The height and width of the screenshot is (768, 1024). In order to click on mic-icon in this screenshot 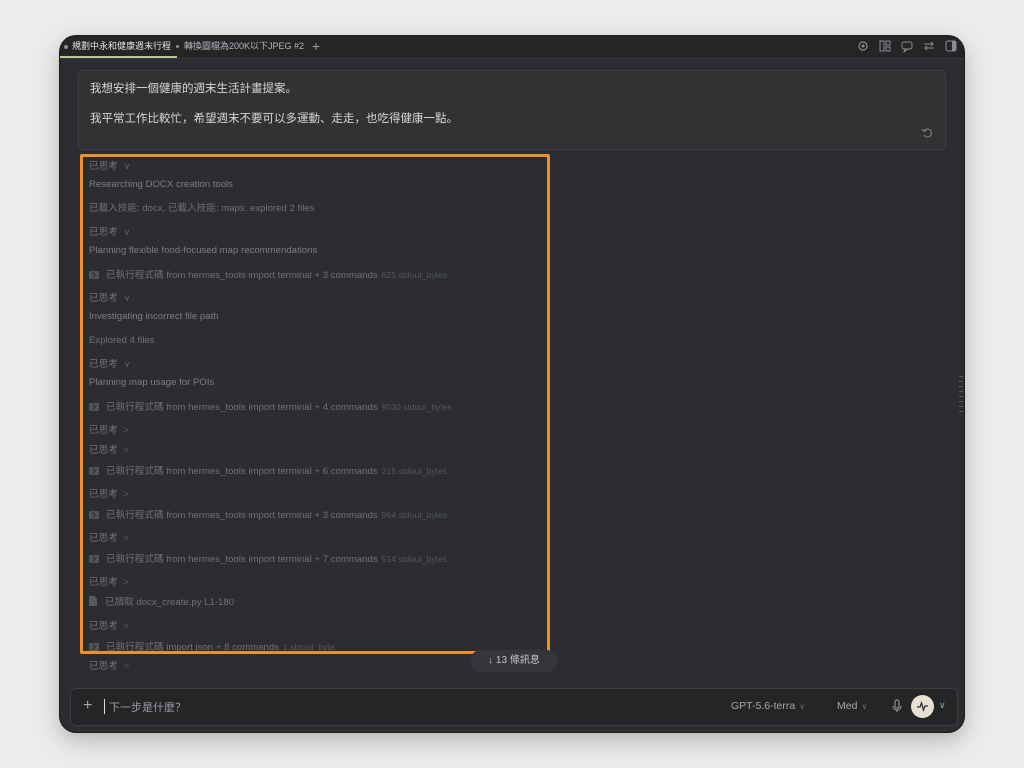, I will do `click(897, 706)`.